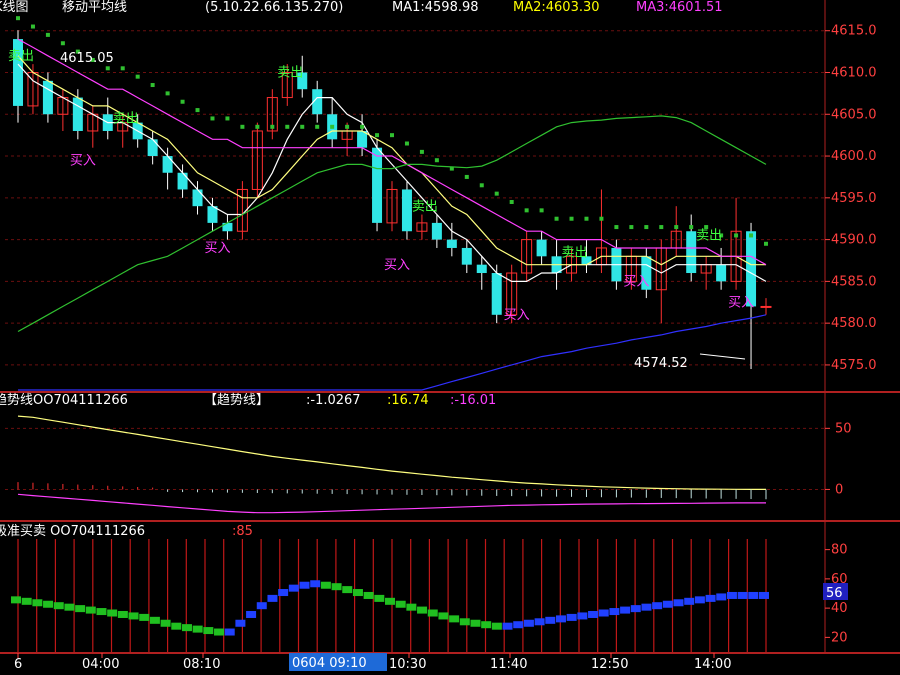 The width and height of the screenshot is (900, 675). Describe the element at coordinates (854, 72) in the screenshot. I see `price-tick-label: 4610.0` at that location.